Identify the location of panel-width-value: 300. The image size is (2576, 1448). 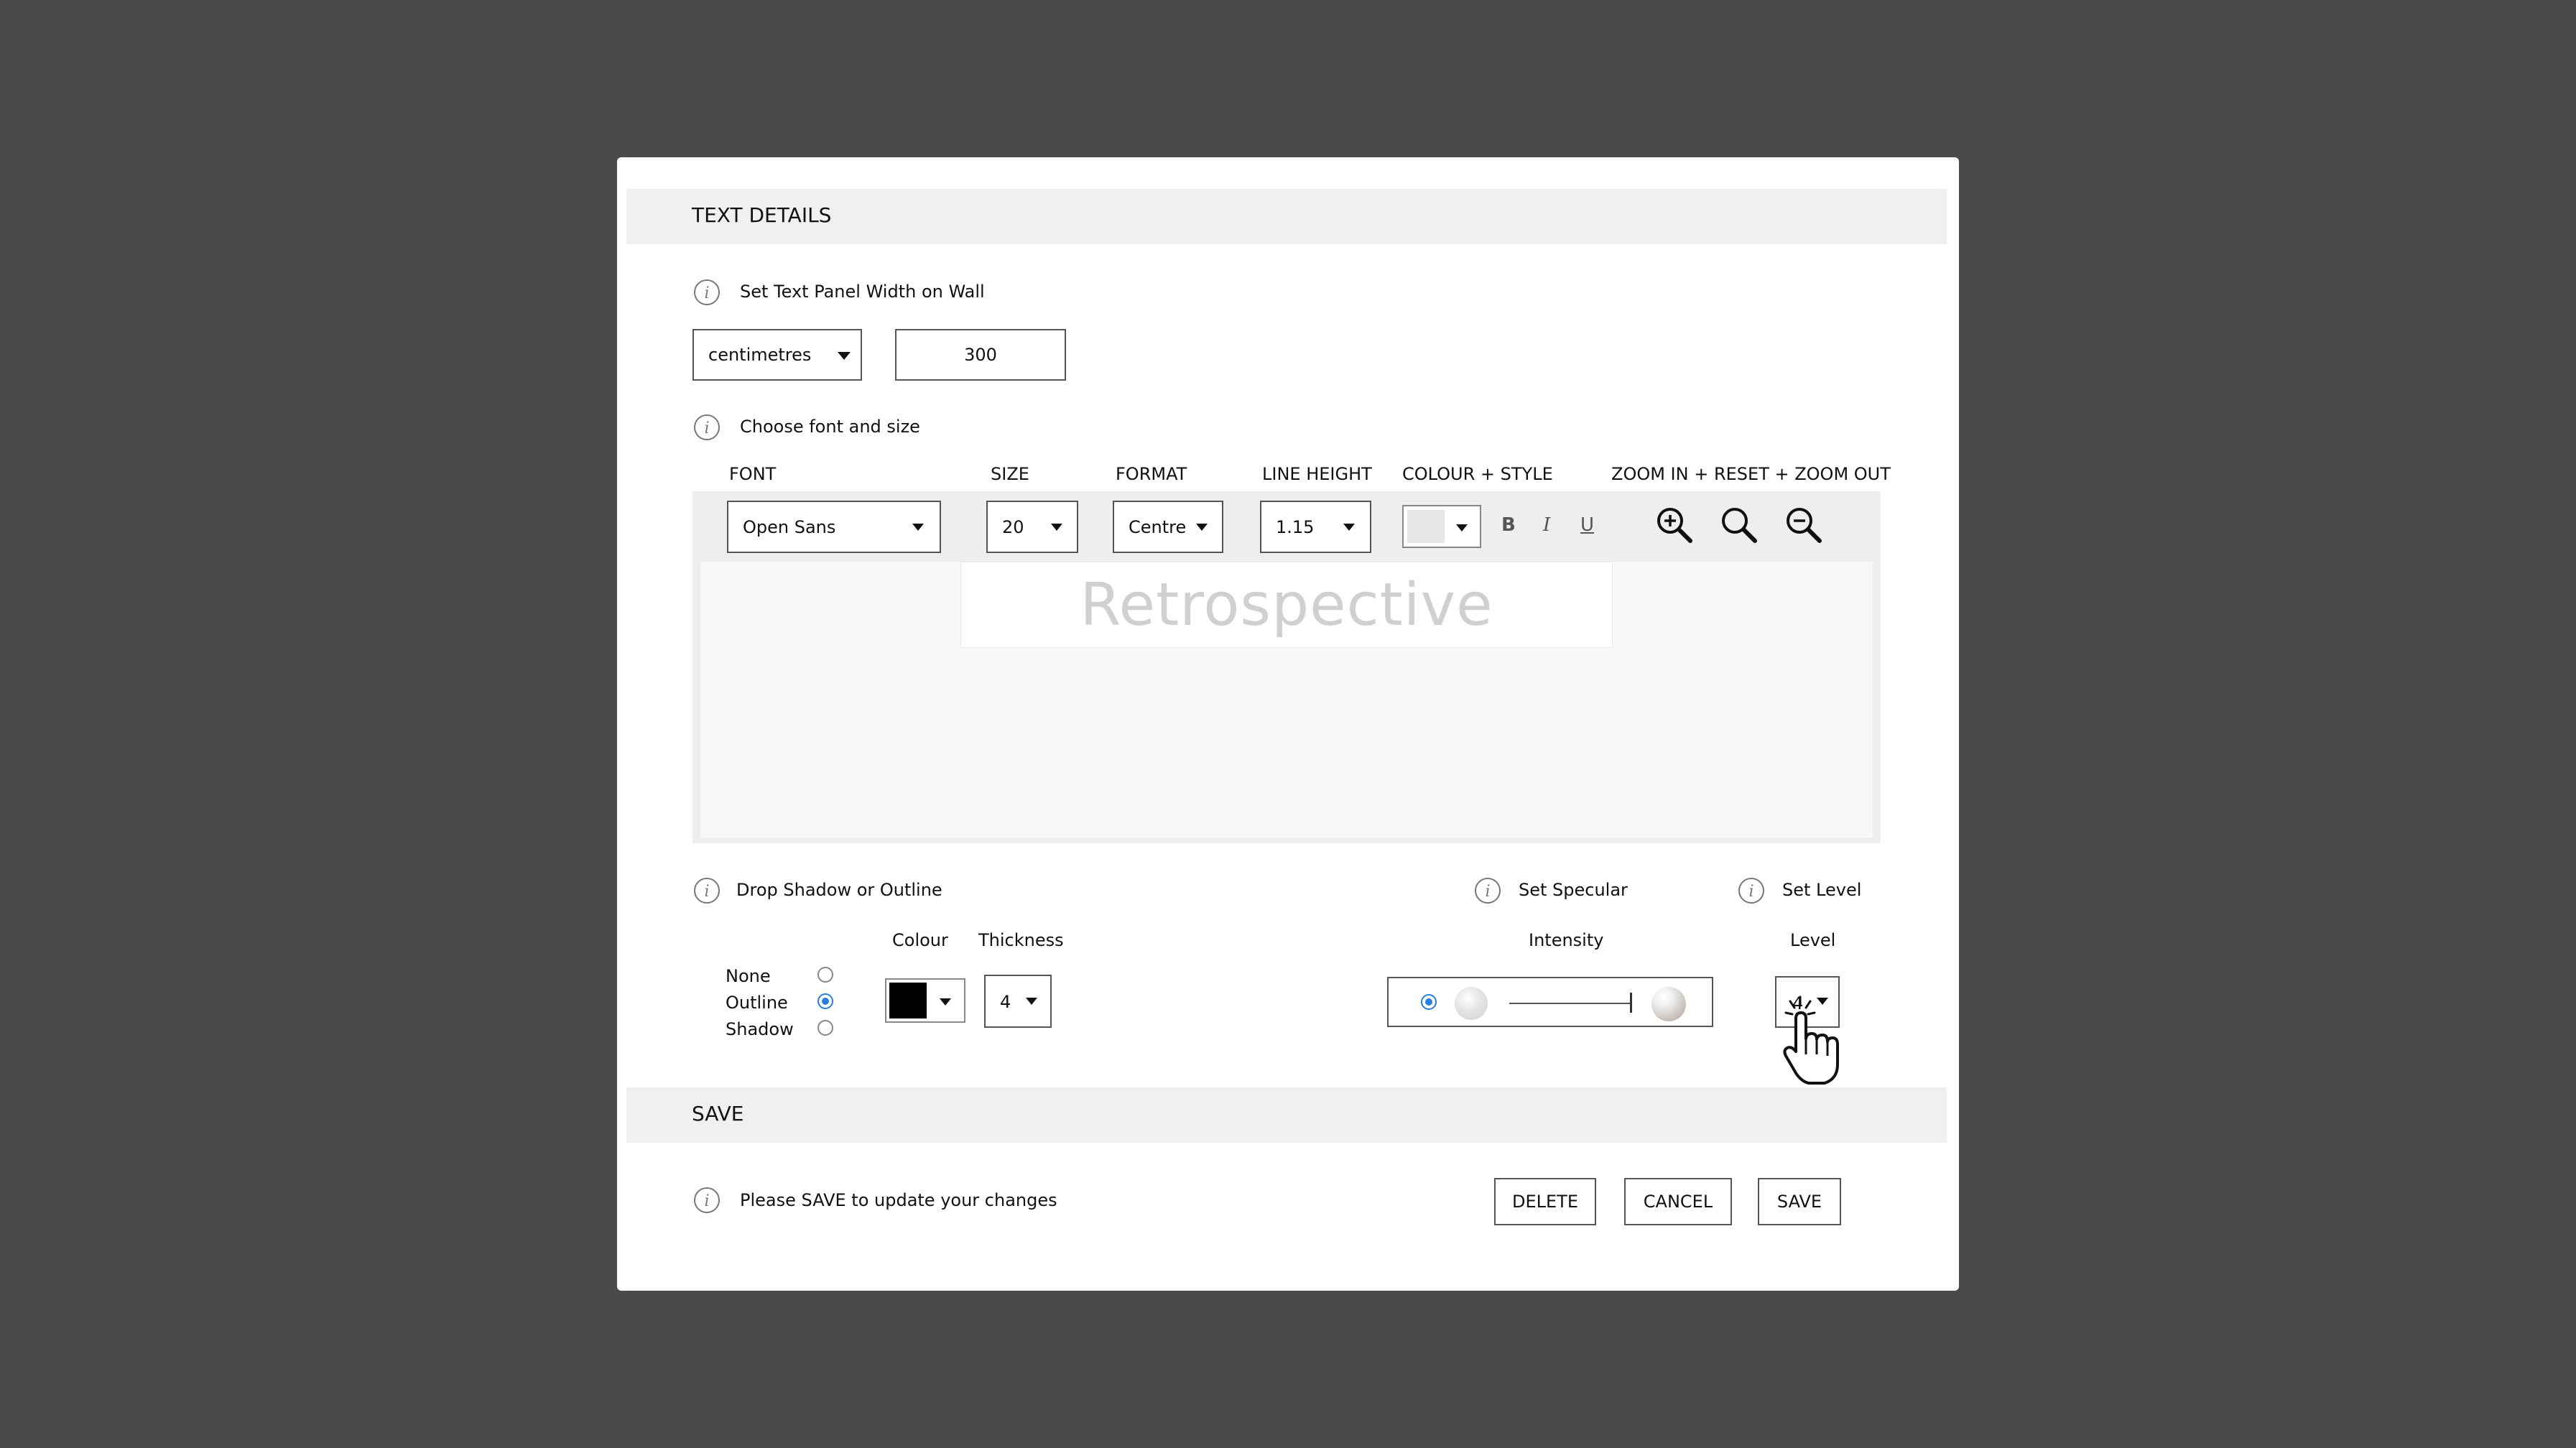
(980, 355).